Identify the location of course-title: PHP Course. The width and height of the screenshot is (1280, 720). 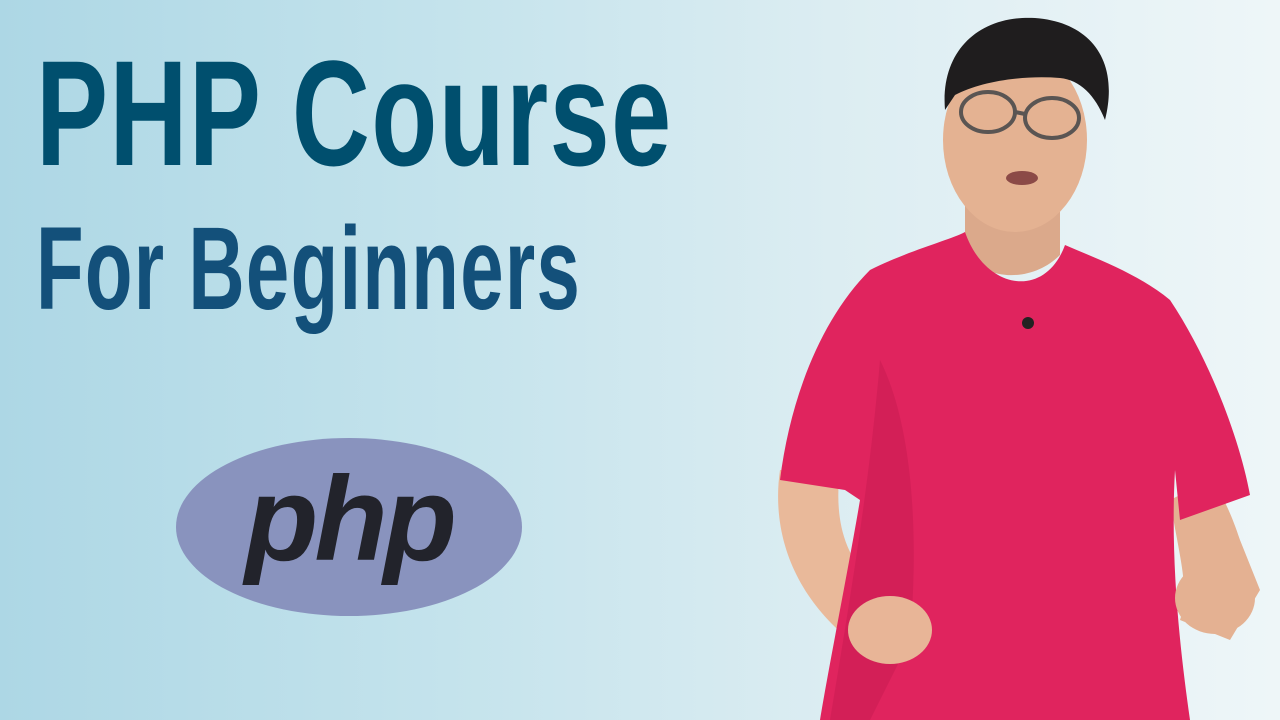
(354, 113).